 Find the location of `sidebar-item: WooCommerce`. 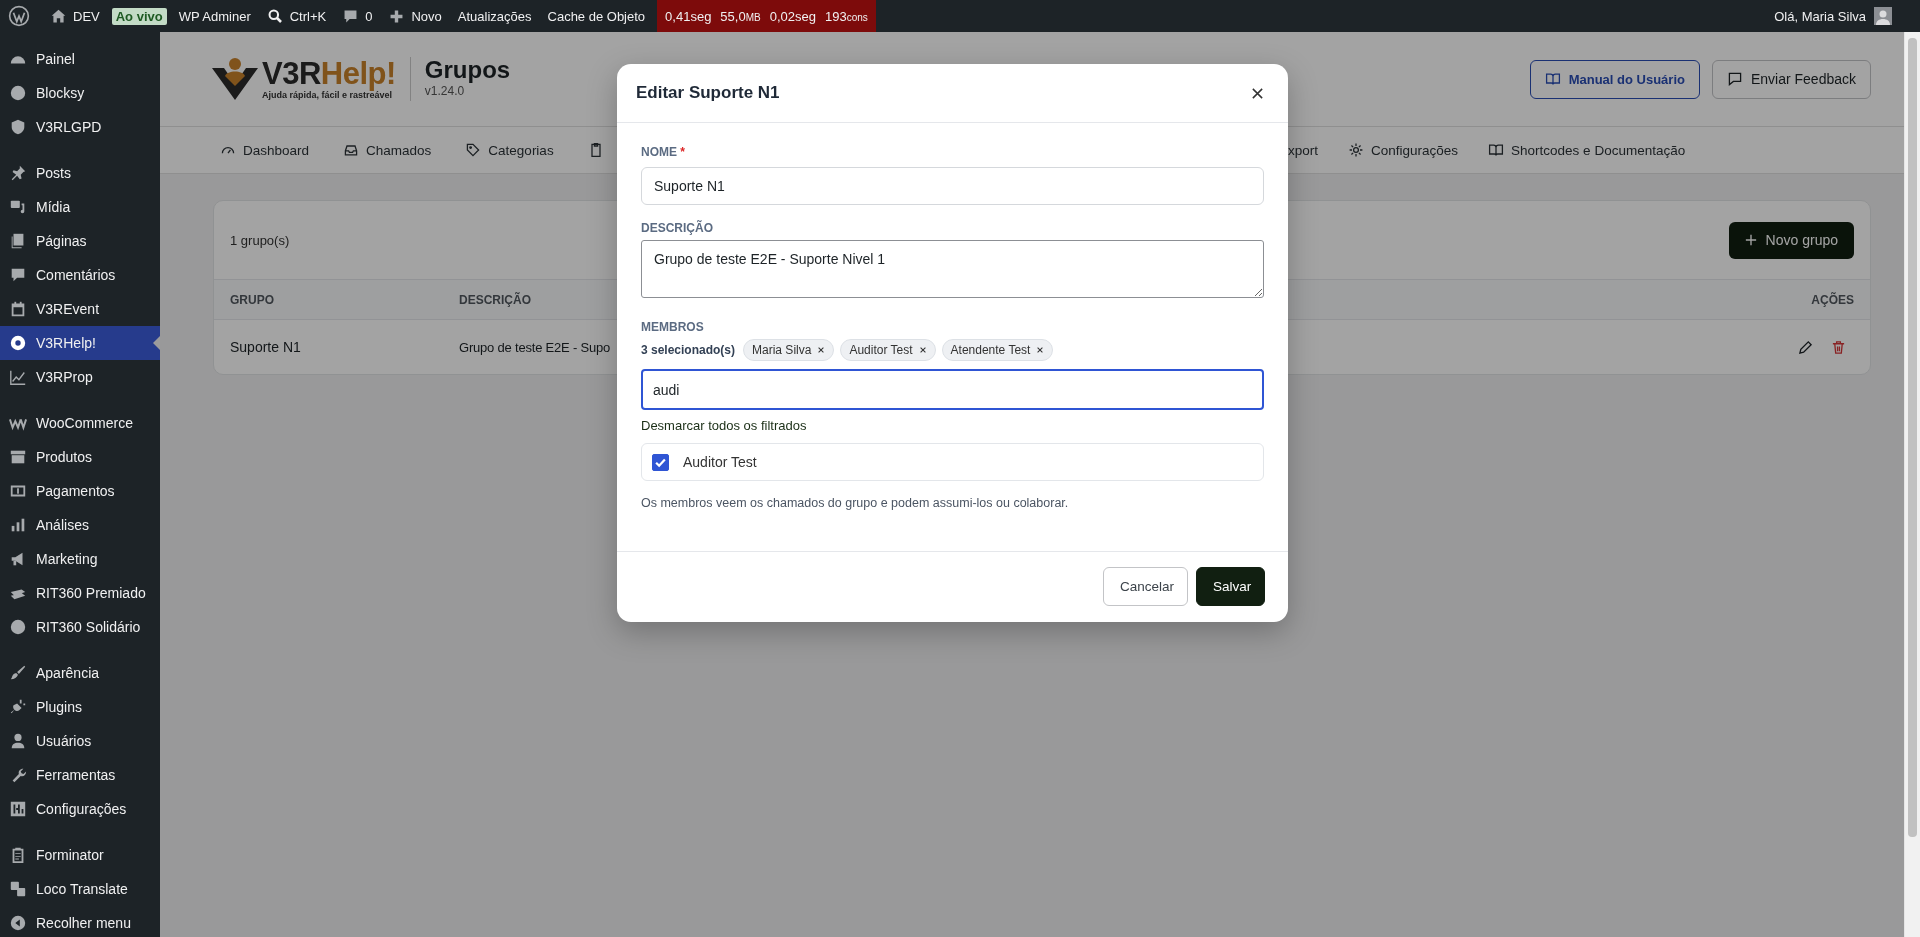

sidebar-item: WooCommerce is located at coordinates (80, 423).